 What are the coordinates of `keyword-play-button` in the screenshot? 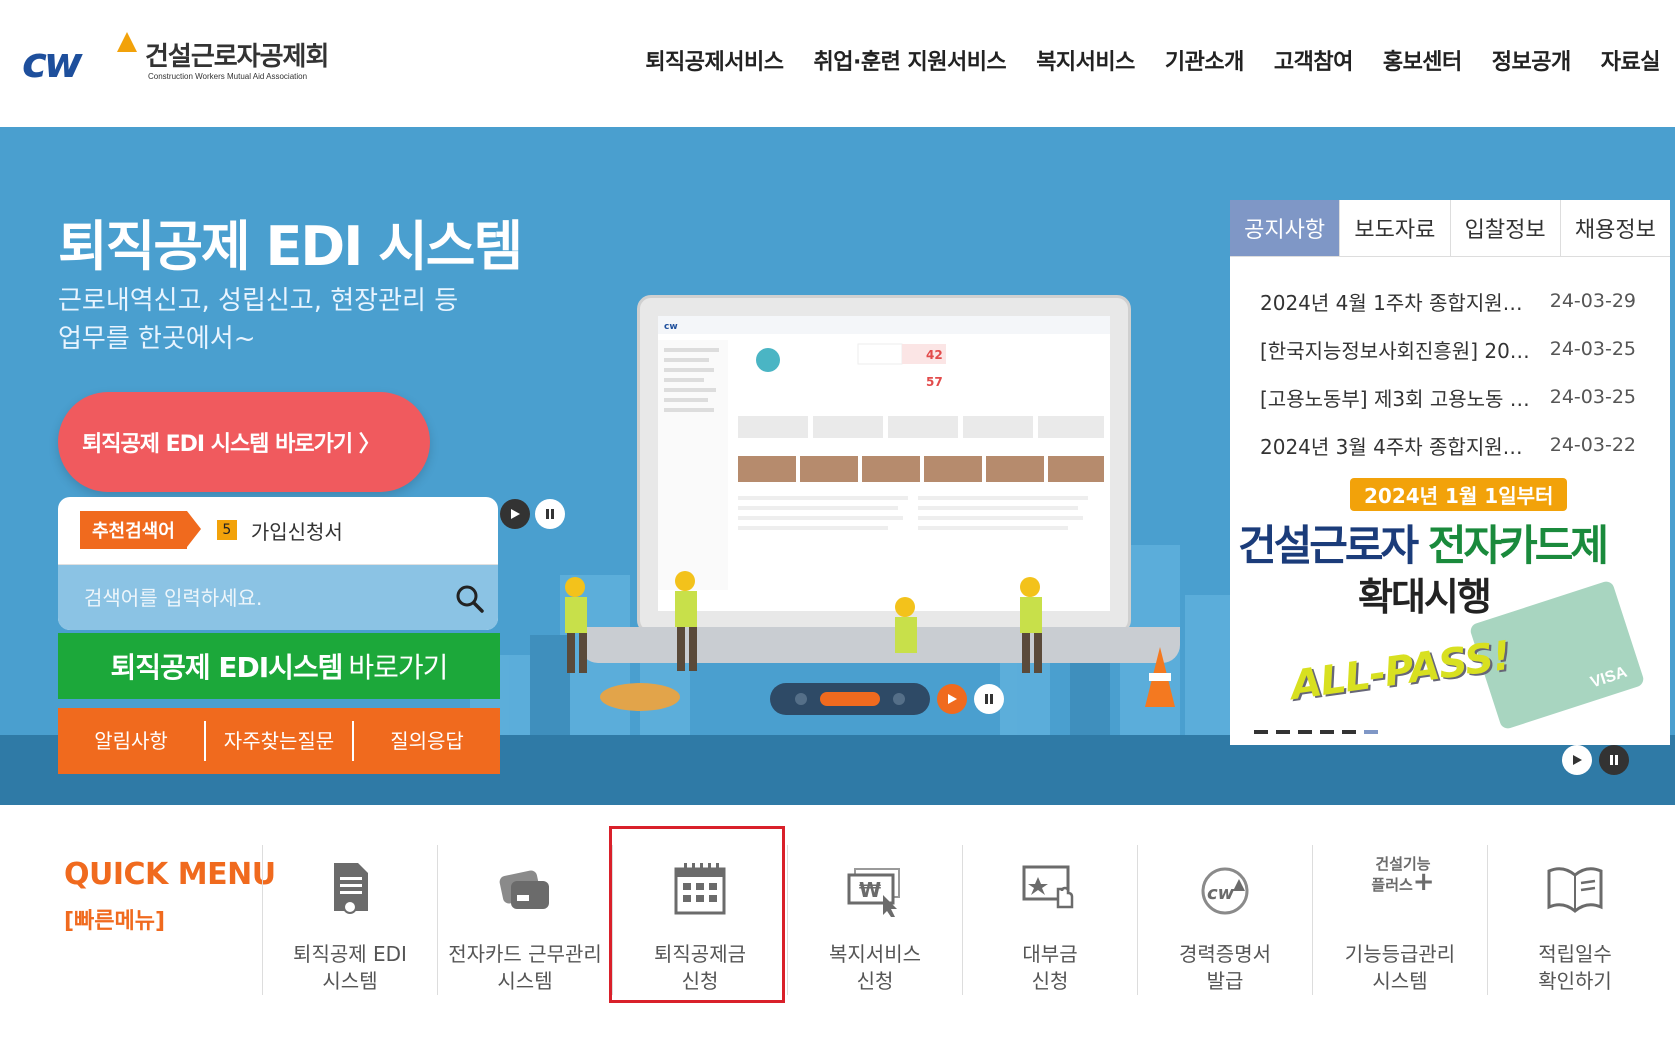 It's located at (515, 514).